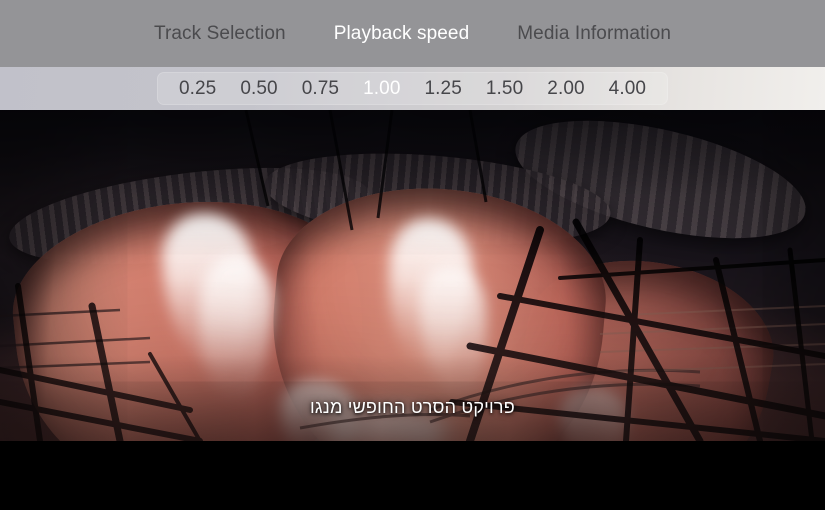  I want to click on playback-speed-selector: 0.25 0.50 0.75 1.00 1.25 1.50 2.00 4.00, so click(412, 88).